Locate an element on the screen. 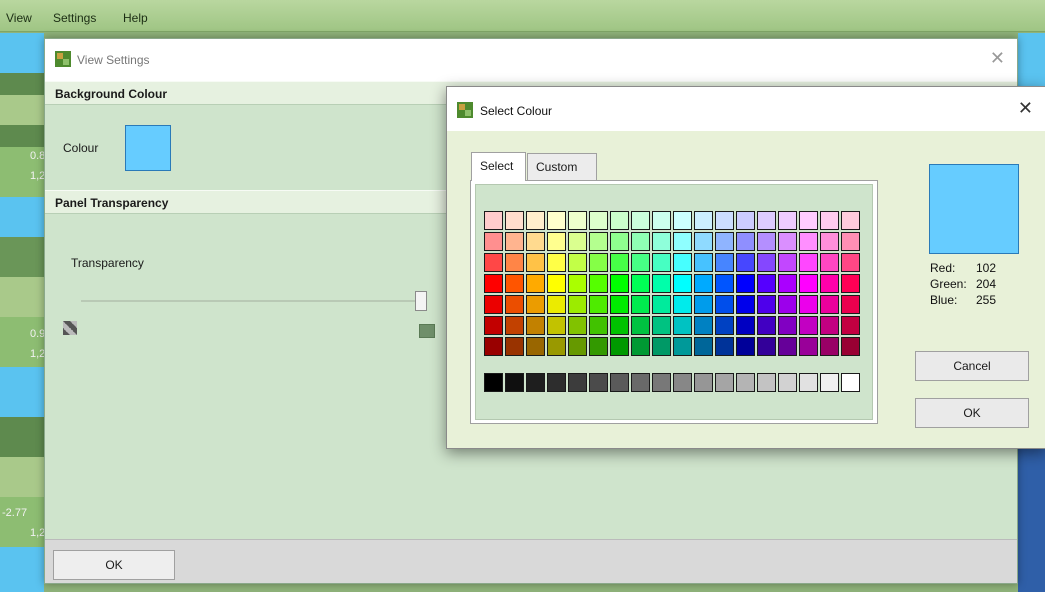 The image size is (1045, 592). menu-view: View is located at coordinates (19, 18).